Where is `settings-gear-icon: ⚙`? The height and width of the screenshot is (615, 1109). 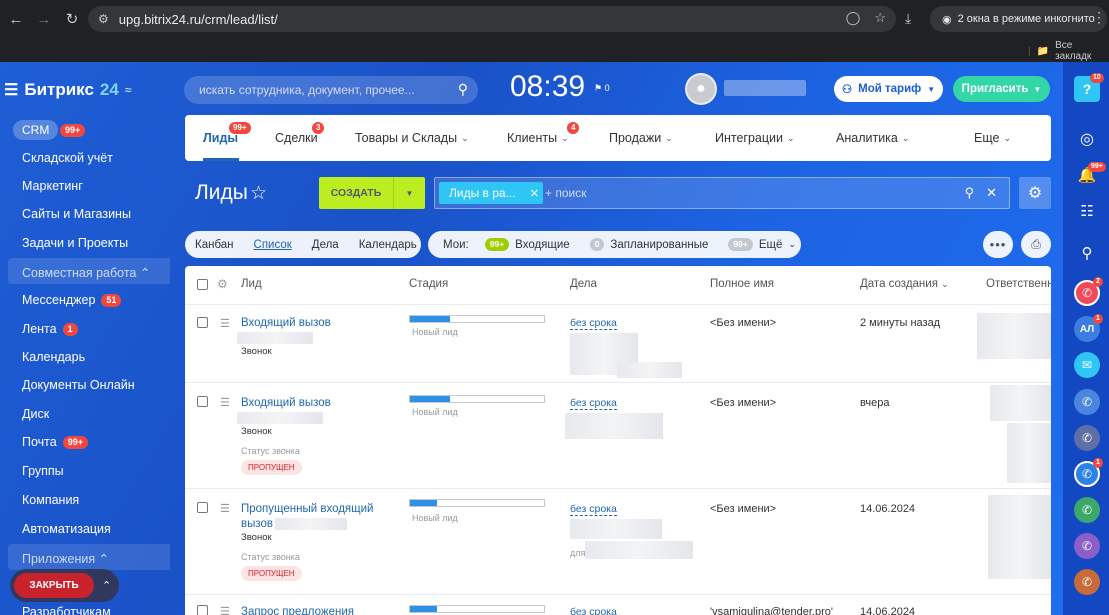
settings-gear-icon: ⚙ is located at coordinates (1035, 193).